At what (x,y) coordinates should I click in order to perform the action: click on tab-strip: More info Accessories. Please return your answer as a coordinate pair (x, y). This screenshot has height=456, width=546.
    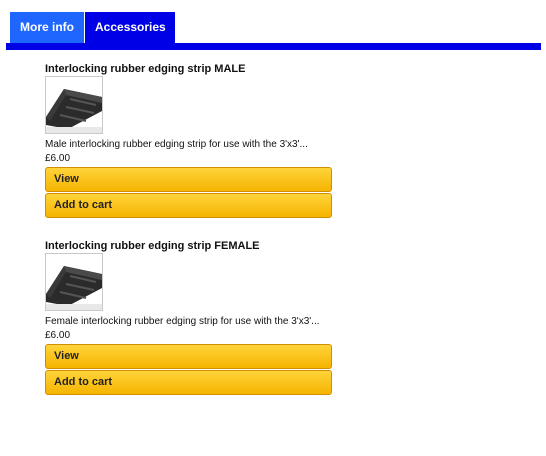
    Looking at the image, I should click on (92, 27).